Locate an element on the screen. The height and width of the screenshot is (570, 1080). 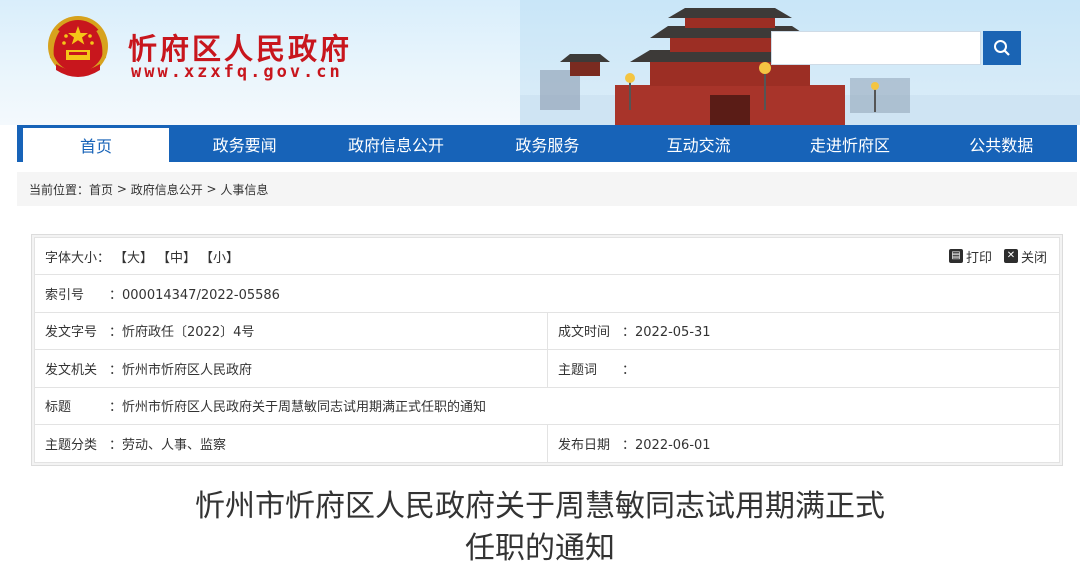
published-label: 发布日期 is located at coordinates (584, 446).